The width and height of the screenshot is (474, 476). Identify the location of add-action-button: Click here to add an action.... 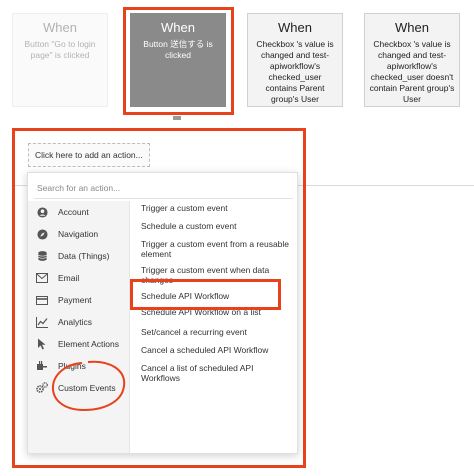
(89, 155).